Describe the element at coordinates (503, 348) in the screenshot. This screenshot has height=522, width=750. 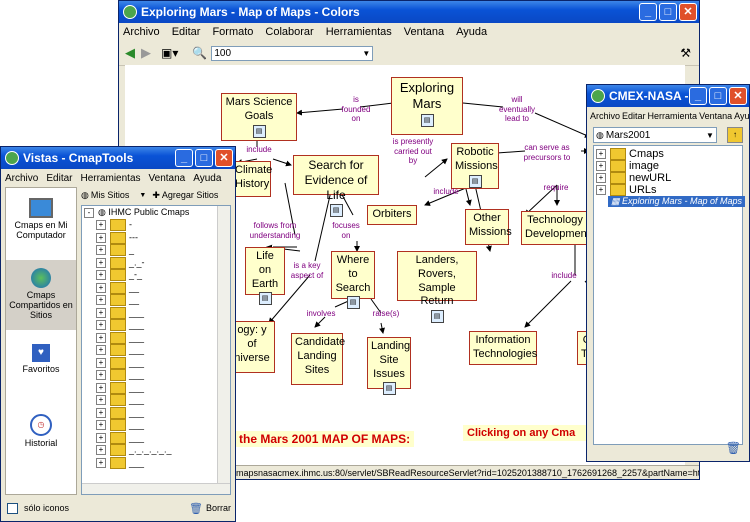
I see `concept-node-info-tech: Information Technologies` at that location.